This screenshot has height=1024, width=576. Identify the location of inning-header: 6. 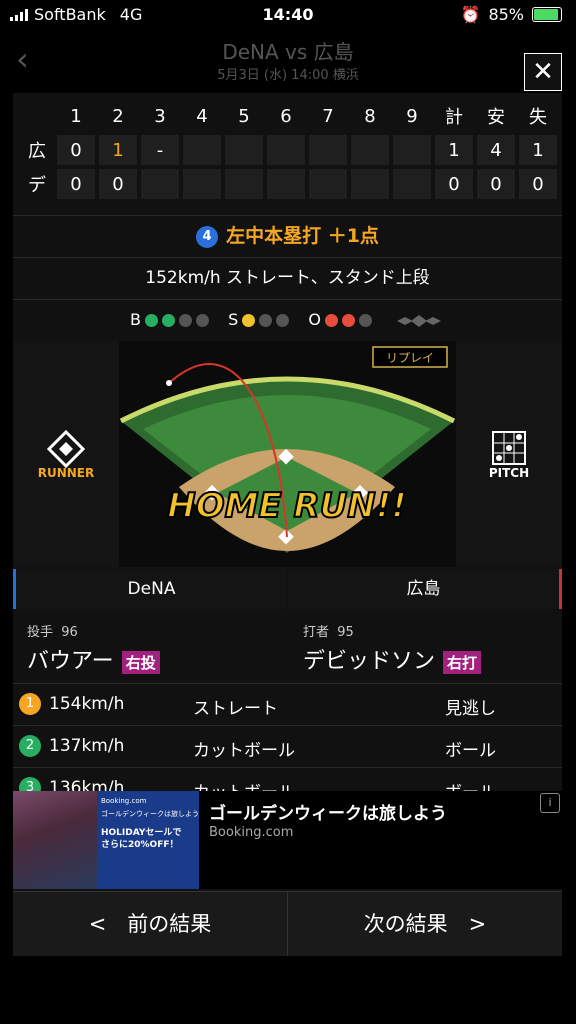
(286, 116).